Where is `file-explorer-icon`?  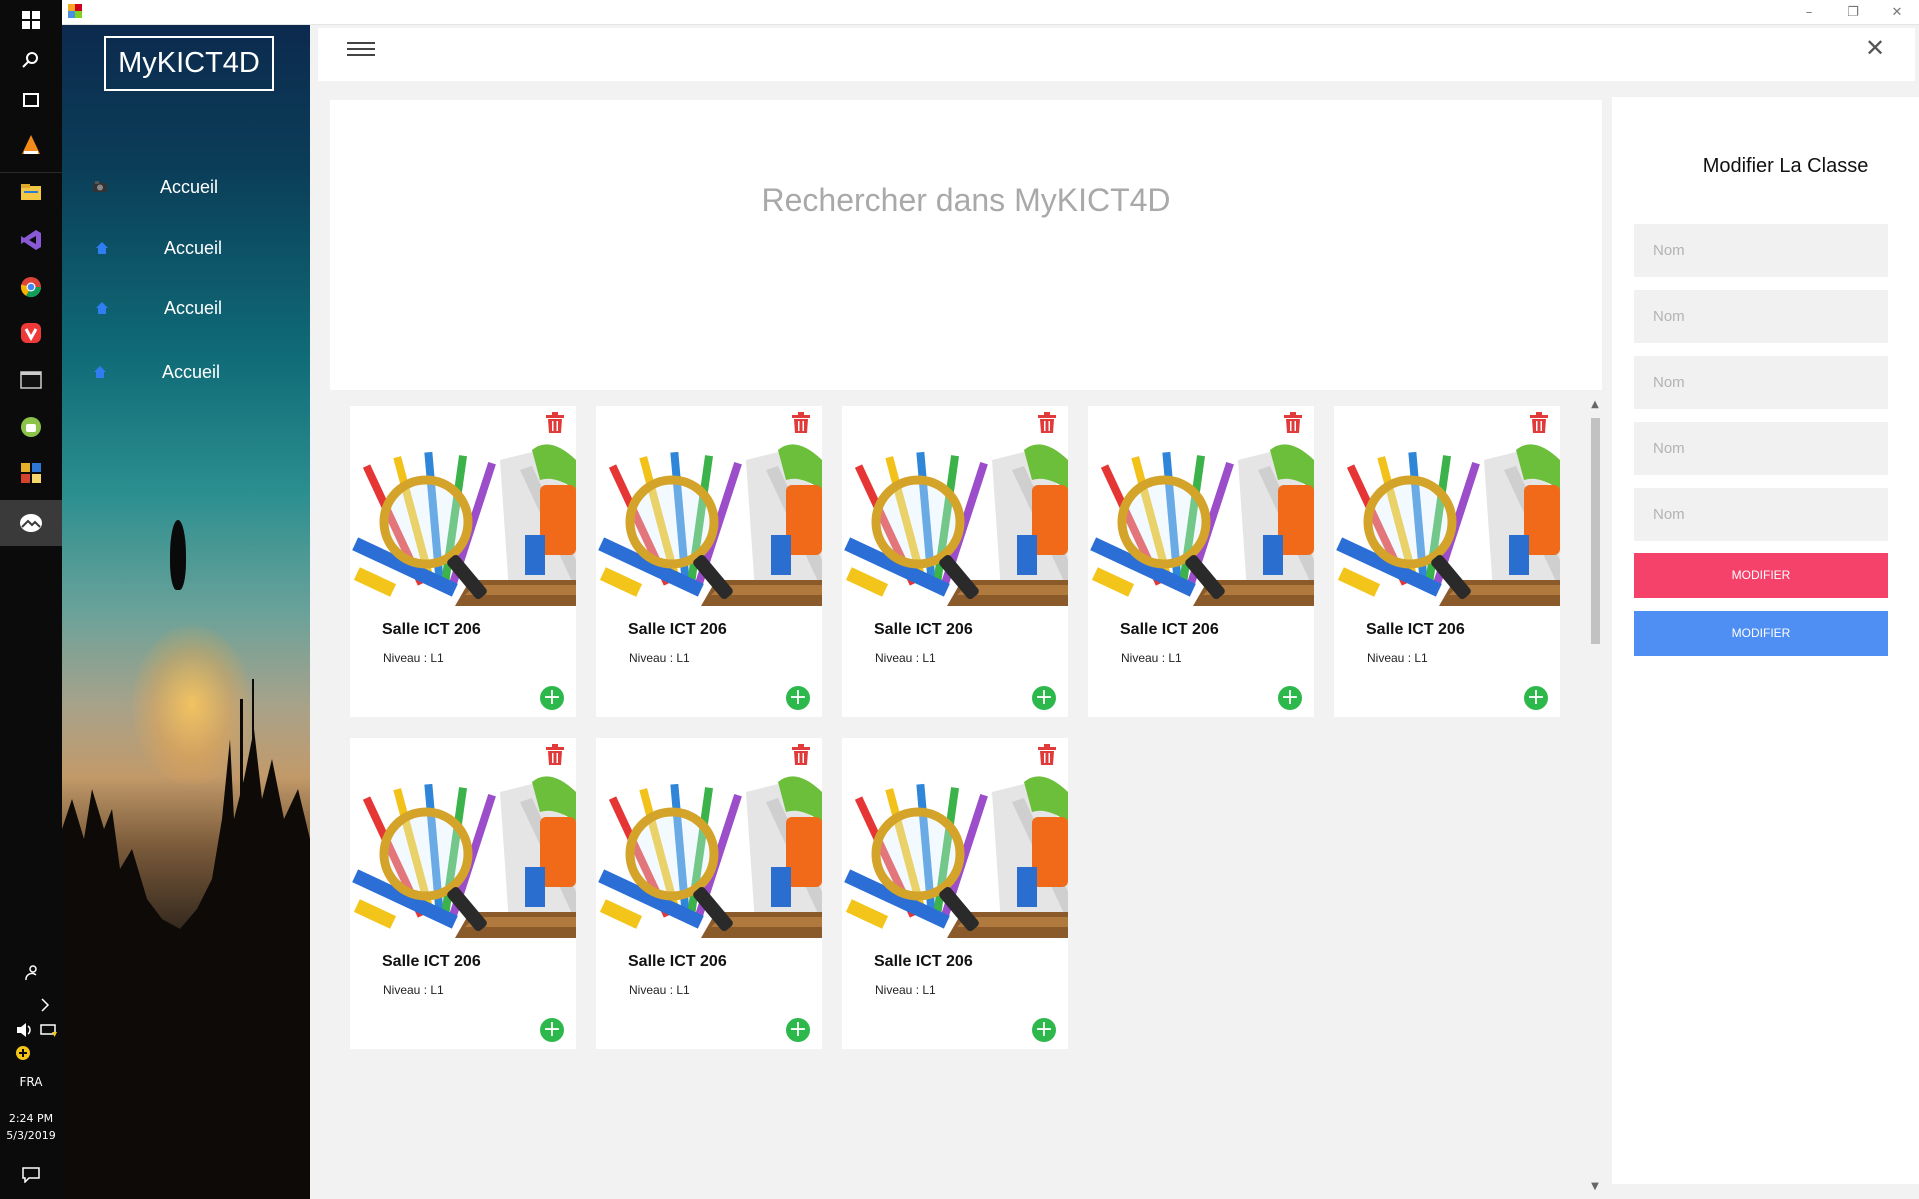 file-explorer-icon is located at coordinates (31, 192).